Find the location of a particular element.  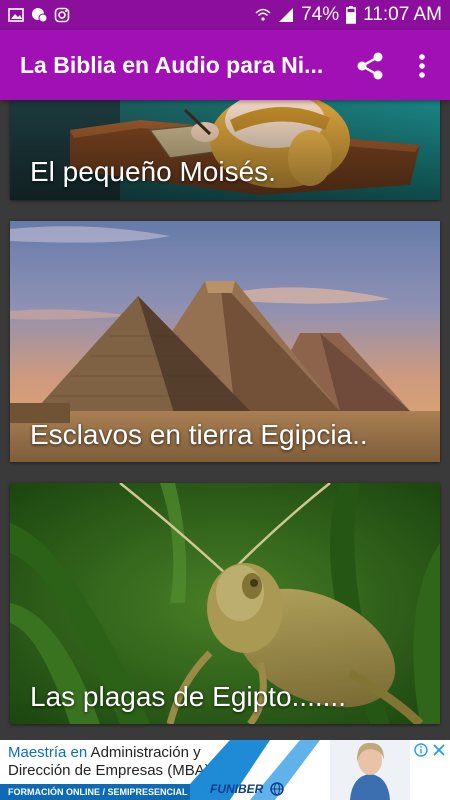

ad-brand-logo: FUNIBER is located at coordinates (237, 789).